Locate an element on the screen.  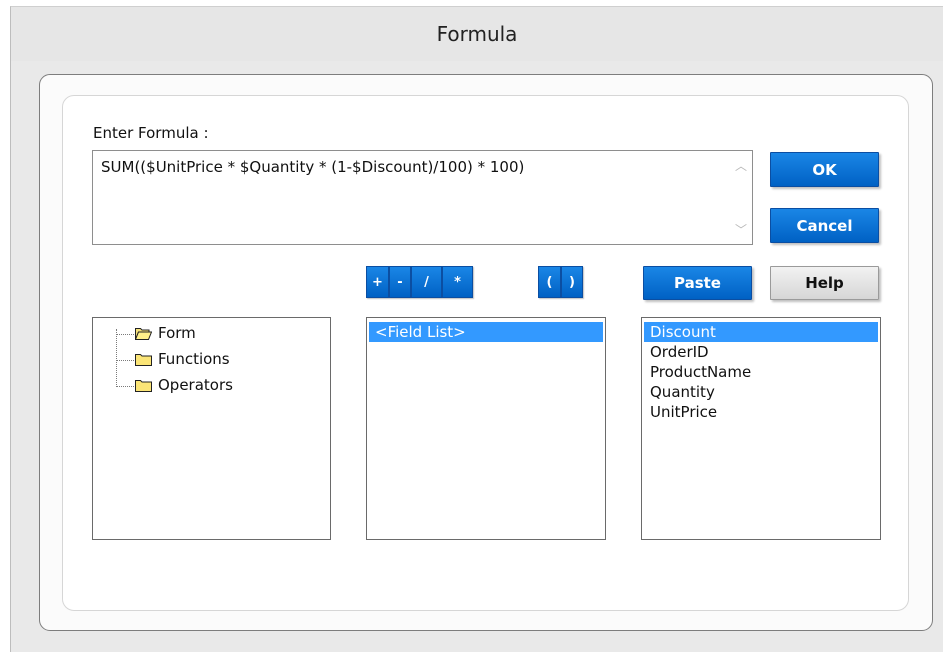
dialog-title-bar: Formula is located at coordinates (477, 34).